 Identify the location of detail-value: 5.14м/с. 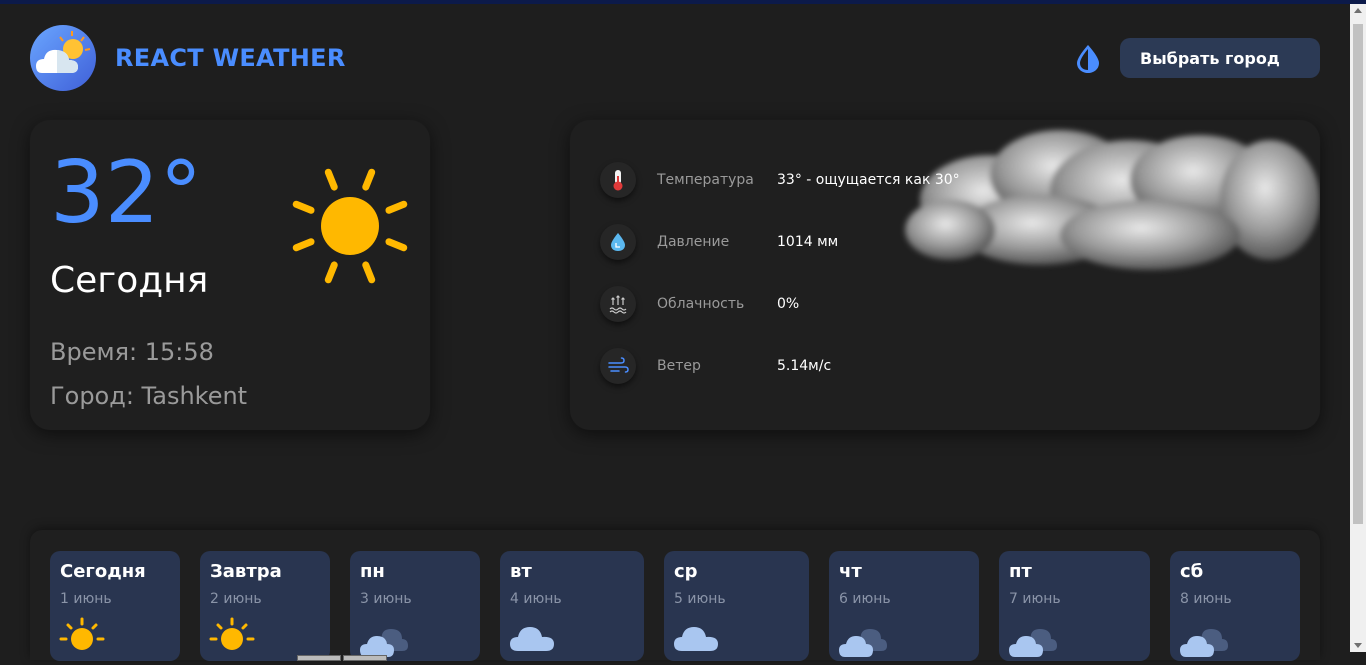
(804, 366).